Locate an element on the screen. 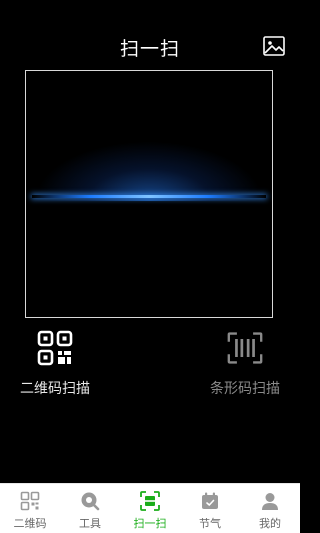 This screenshot has width=320, height=533. bottom-tab-bar: 二维码 工具 扫一扫 节气 我的 is located at coordinates (150, 508).